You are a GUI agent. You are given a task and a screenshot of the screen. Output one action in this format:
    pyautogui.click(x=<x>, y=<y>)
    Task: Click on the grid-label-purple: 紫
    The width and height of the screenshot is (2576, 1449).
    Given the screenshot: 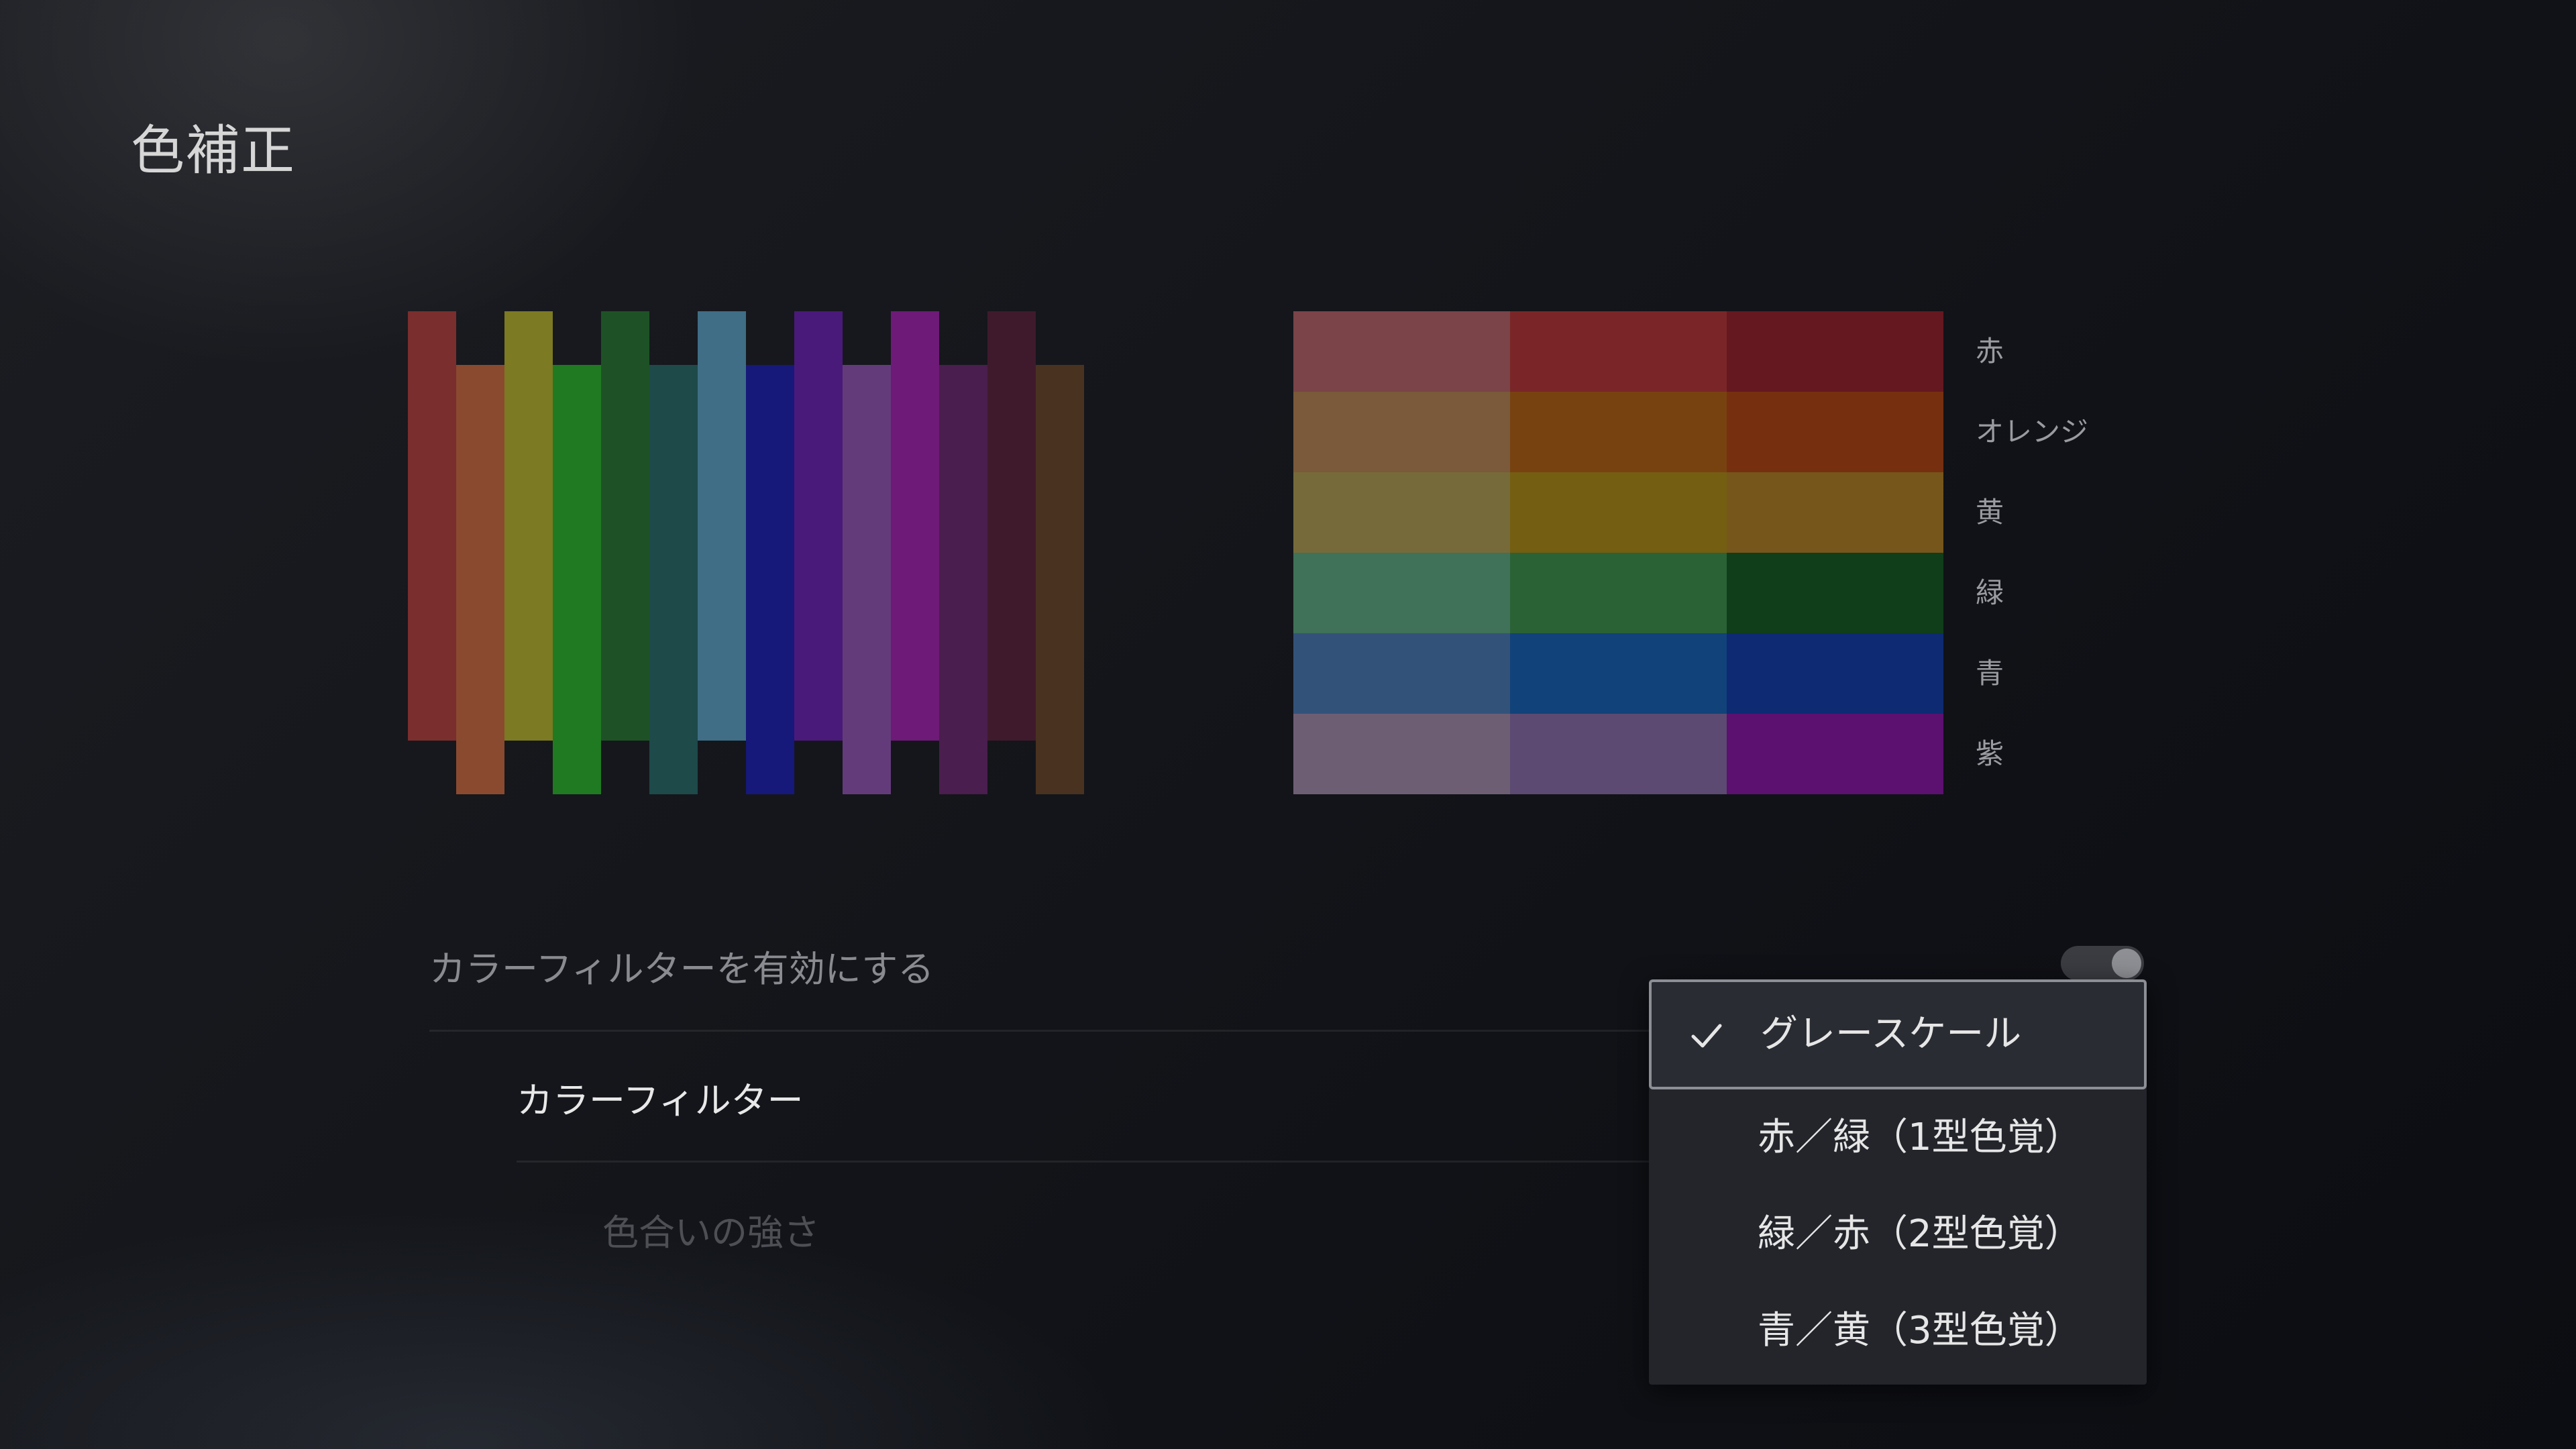 What is the action you would take?
    pyautogui.click(x=1990, y=753)
    